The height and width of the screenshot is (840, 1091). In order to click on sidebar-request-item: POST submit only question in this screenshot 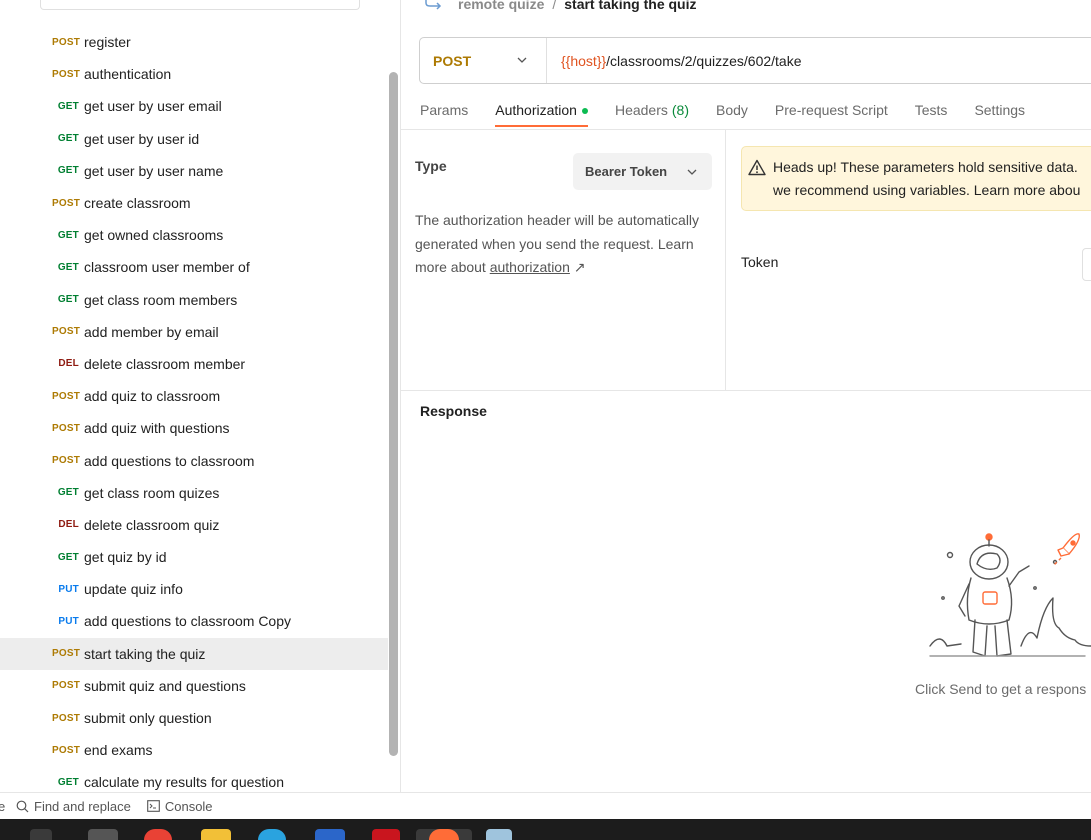, I will do `click(194, 718)`.